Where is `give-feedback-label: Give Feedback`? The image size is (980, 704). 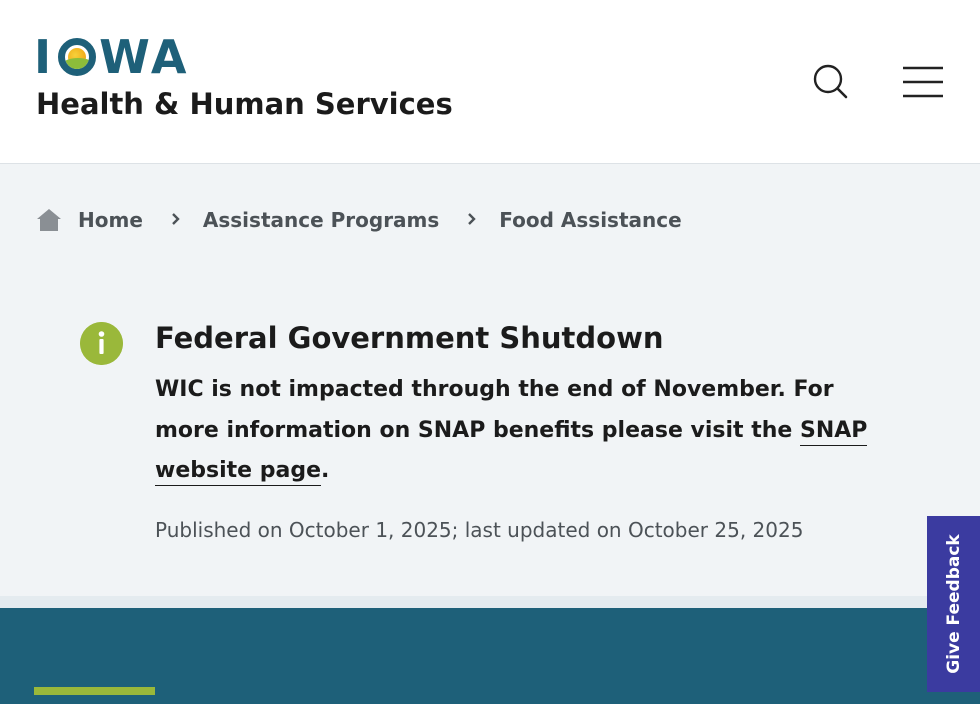
give-feedback-label: Give Feedback is located at coordinates (953, 604).